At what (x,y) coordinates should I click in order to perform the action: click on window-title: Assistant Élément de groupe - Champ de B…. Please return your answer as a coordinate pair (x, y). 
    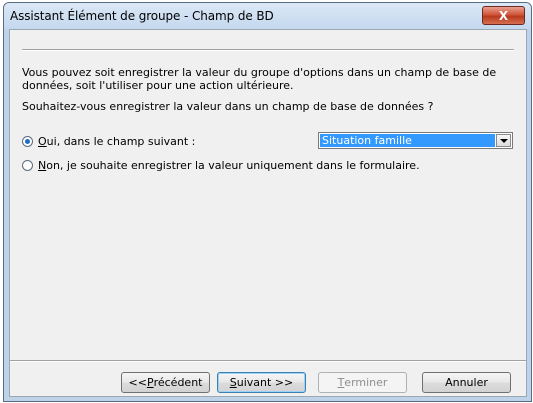
    Looking at the image, I should click on (142, 16).